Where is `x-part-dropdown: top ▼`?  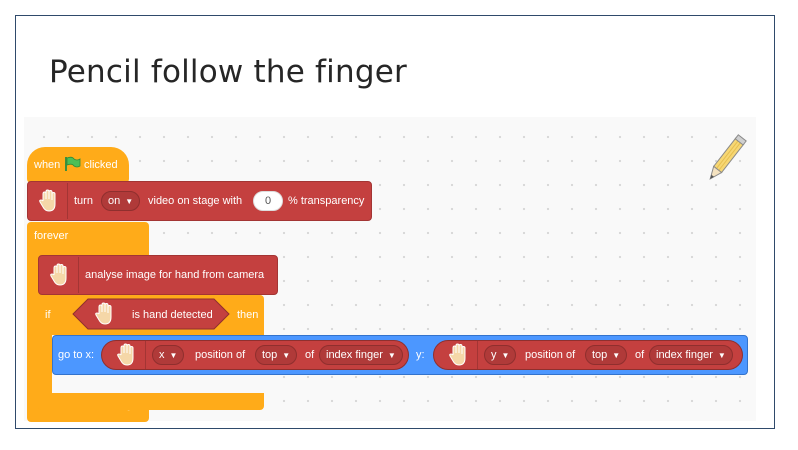 x-part-dropdown: top ▼ is located at coordinates (276, 355).